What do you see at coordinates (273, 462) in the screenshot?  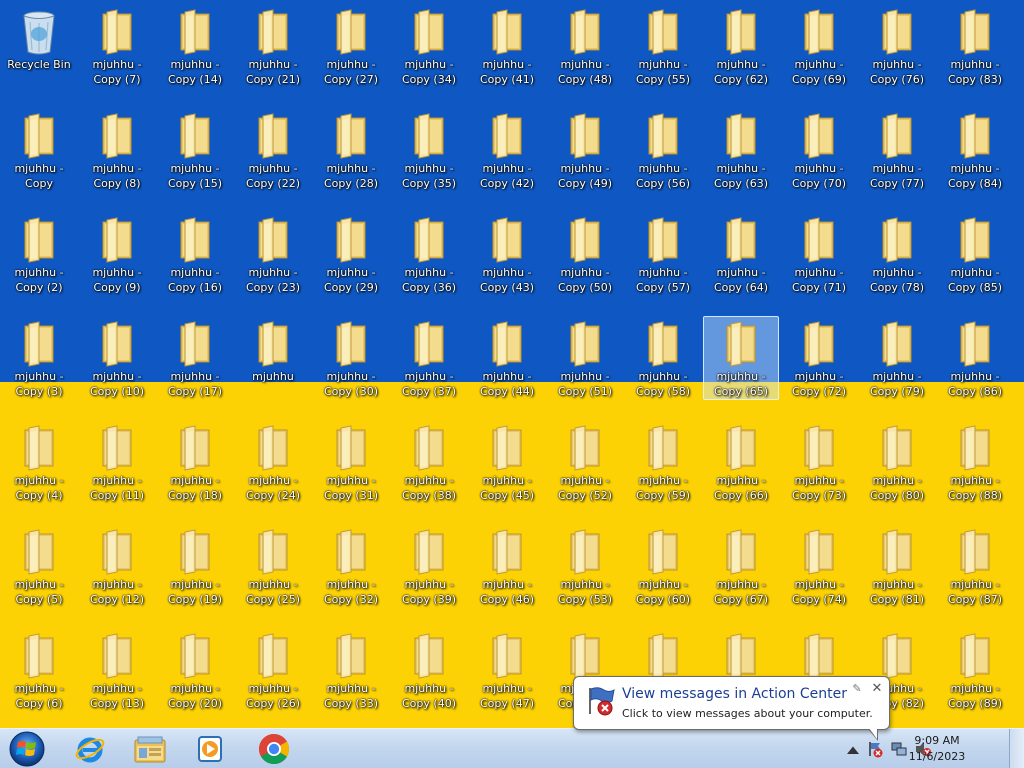 I see `folder-desktop-icon: mjuhhu - Copy (24)` at bounding box center [273, 462].